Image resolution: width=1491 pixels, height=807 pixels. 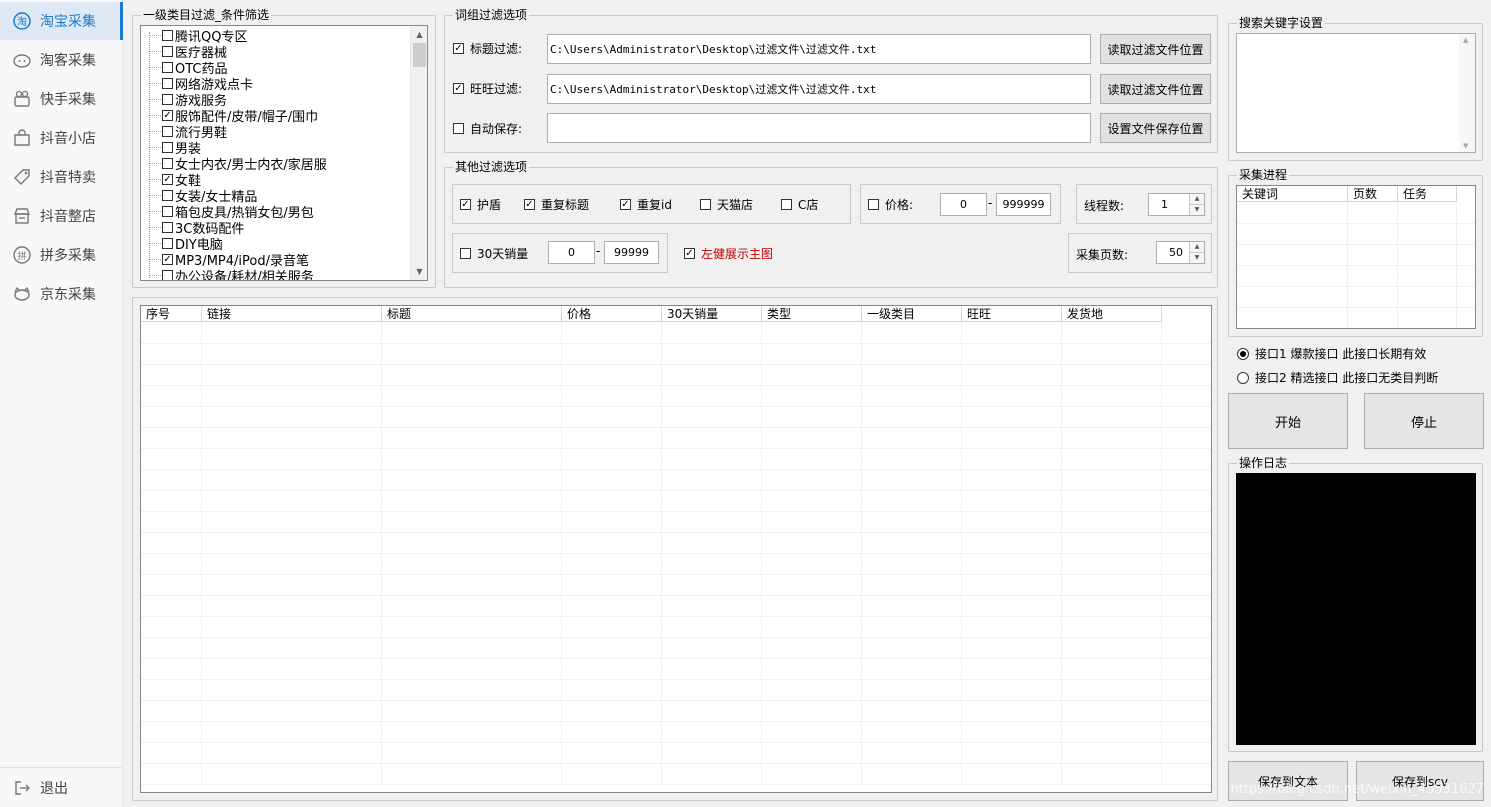 What do you see at coordinates (487, 128) in the screenshot?
I see `auto-save-checkbox: 自动保存:` at bounding box center [487, 128].